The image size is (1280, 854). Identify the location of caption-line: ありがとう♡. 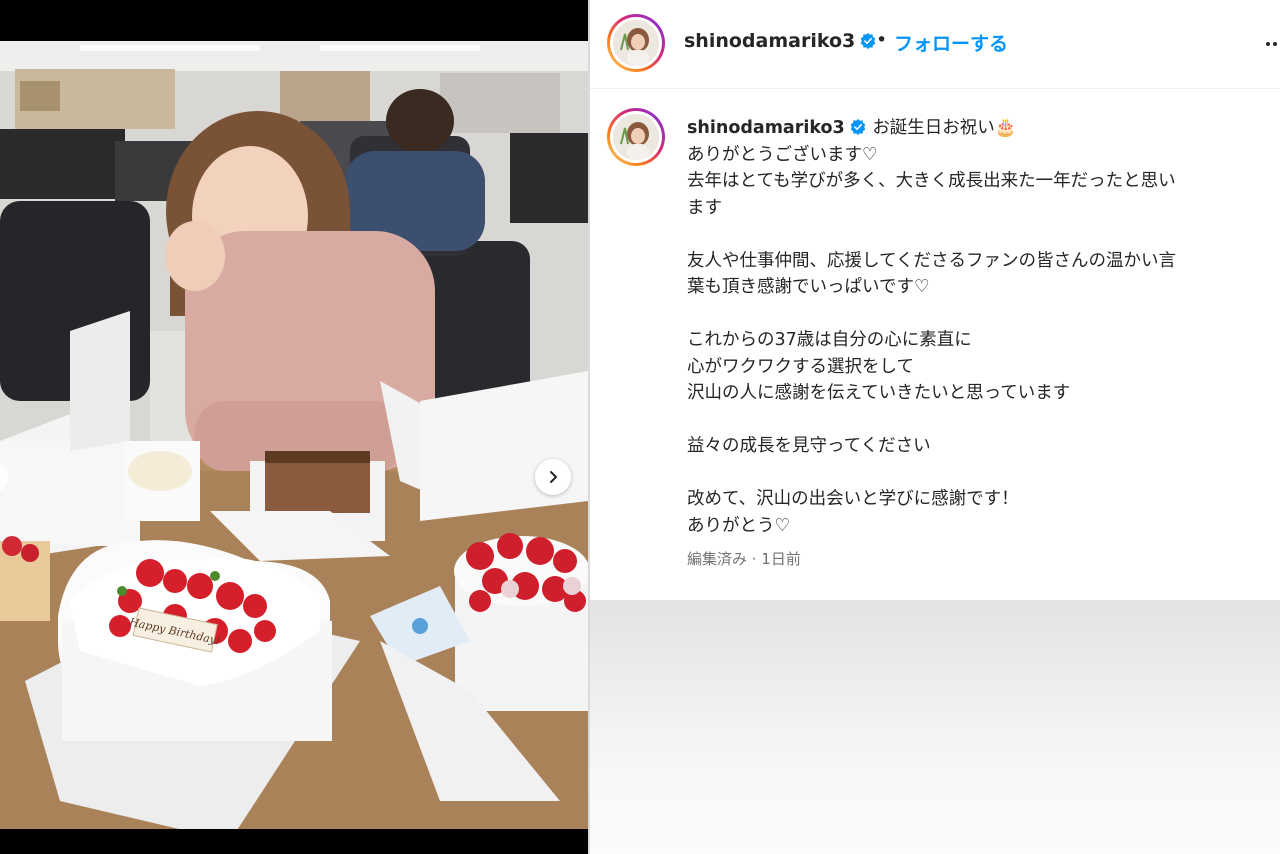
(739, 525).